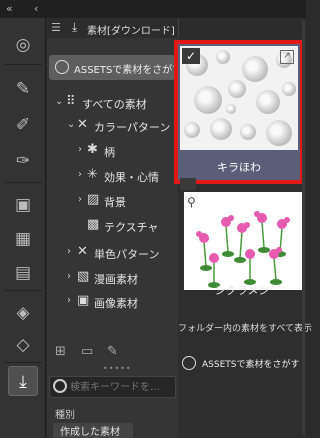 The image size is (320, 438). I want to click on material-card-kirahowa: ✓ ↗ キラほわ, so click(239, 112).